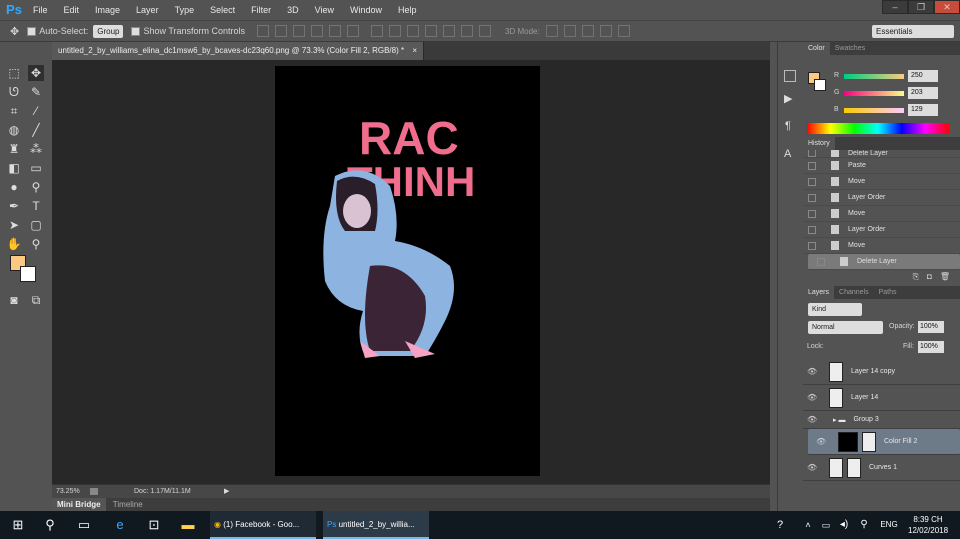 Image resolution: width=960 pixels, height=539 pixels. What do you see at coordinates (413, 31) in the screenshot?
I see `distribute-bottom-icon` at bounding box center [413, 31].